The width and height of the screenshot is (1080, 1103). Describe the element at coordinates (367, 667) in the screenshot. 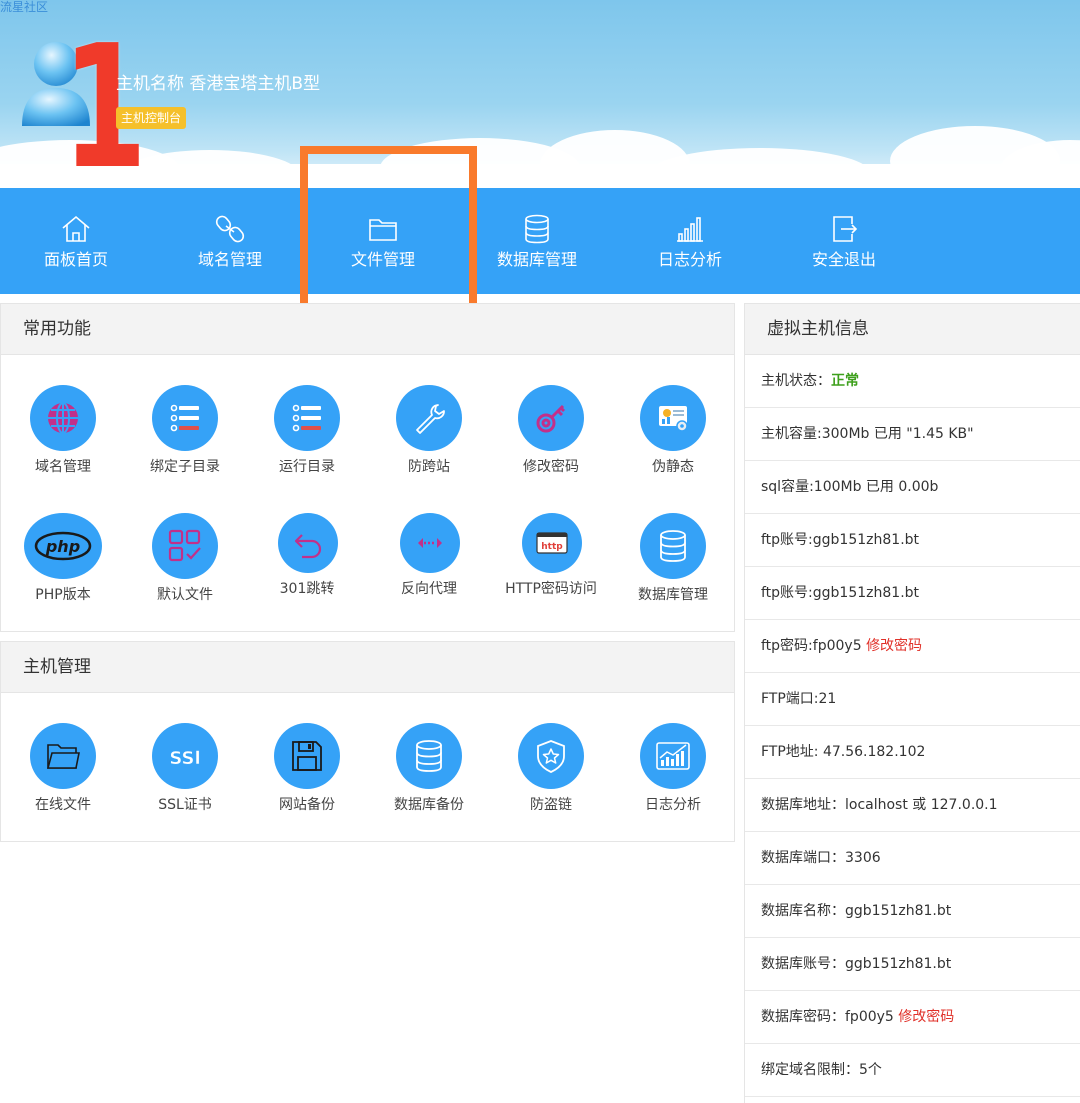

I see `panel-title: 主机管理` at that location.